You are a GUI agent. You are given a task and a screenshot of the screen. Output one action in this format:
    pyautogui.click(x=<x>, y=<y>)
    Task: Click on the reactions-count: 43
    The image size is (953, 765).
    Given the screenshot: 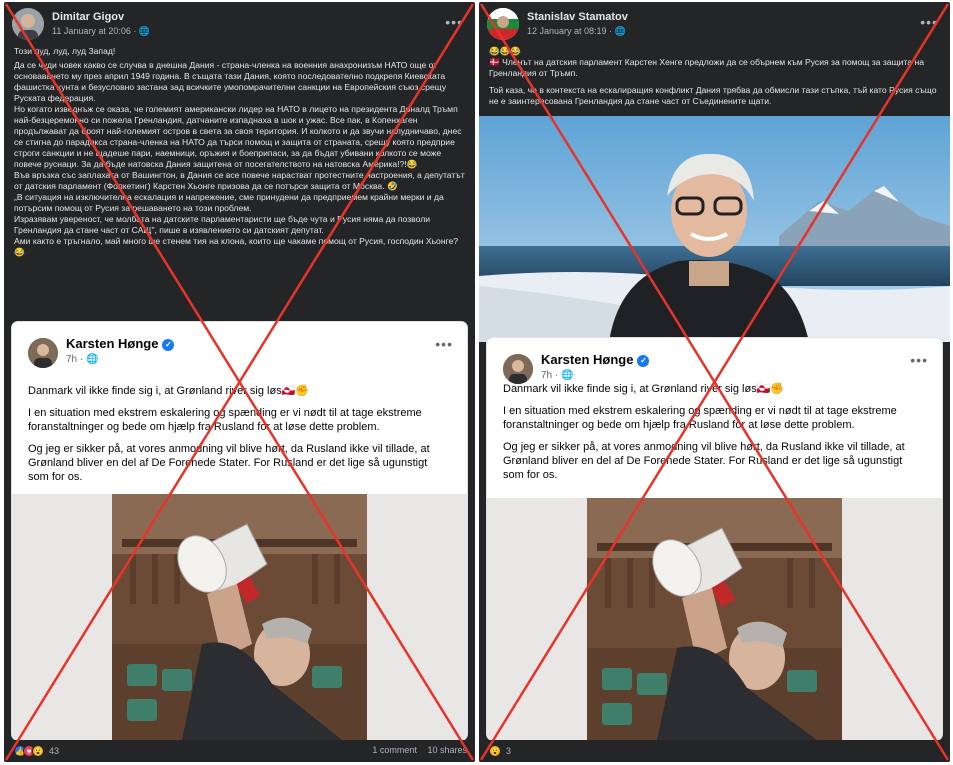 What is the action you would take?
    pyautogui.click(x=54, y=751)
    